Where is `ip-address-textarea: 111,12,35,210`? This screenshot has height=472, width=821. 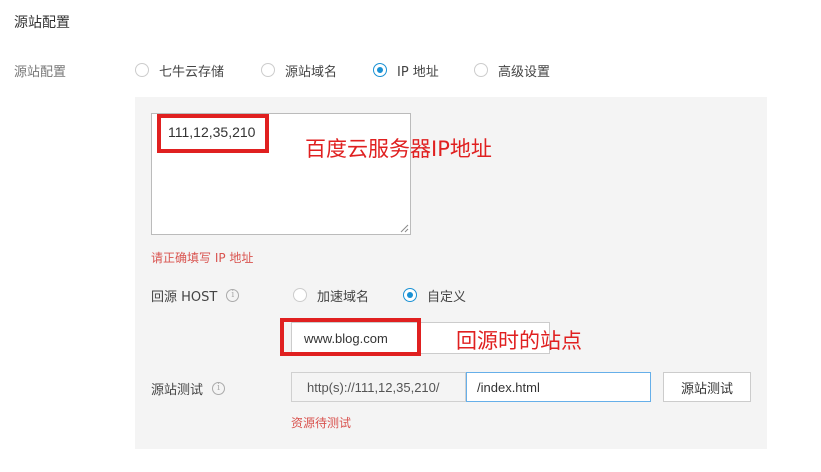 ip-address-textarea: 111,12,35,210 is located at coordinates (281, 174).